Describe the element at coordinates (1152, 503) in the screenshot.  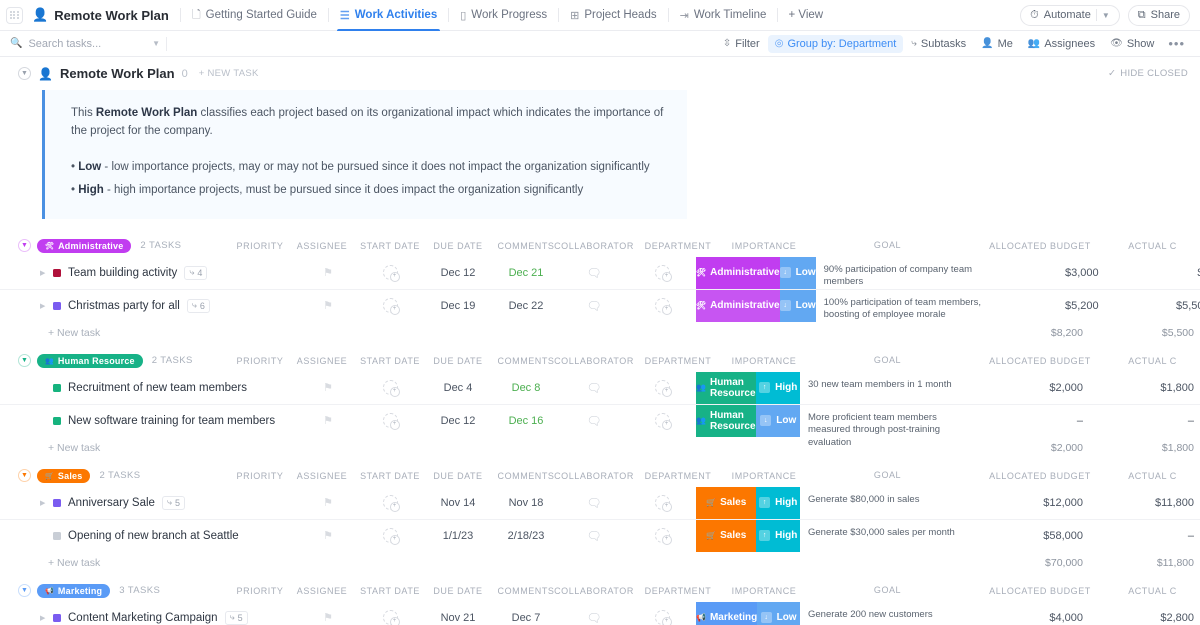
I see `actual-cost-cell: $11,800` at that location.